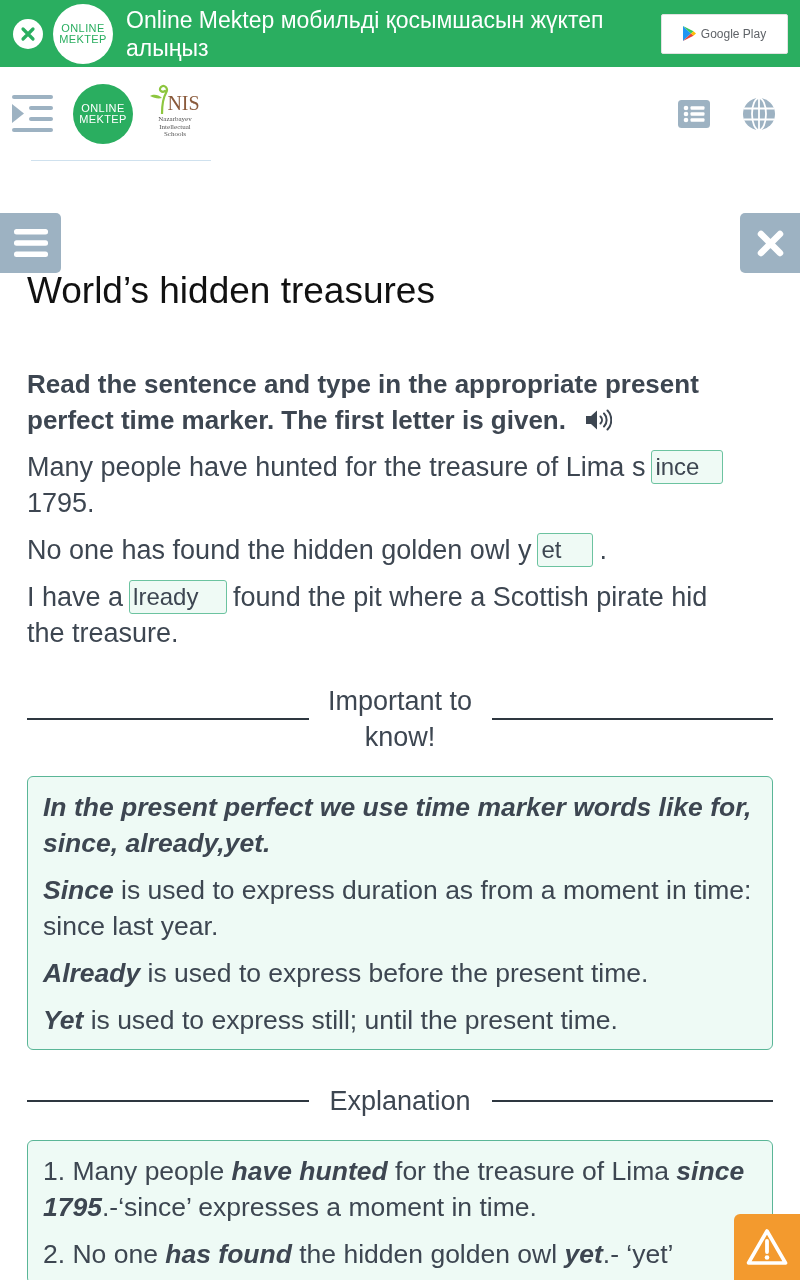  Describe the element at coordinates (336, 467) in the screenshot. I see `sentence-text: Many people have hunted for the treasure of Lima s` at that location.